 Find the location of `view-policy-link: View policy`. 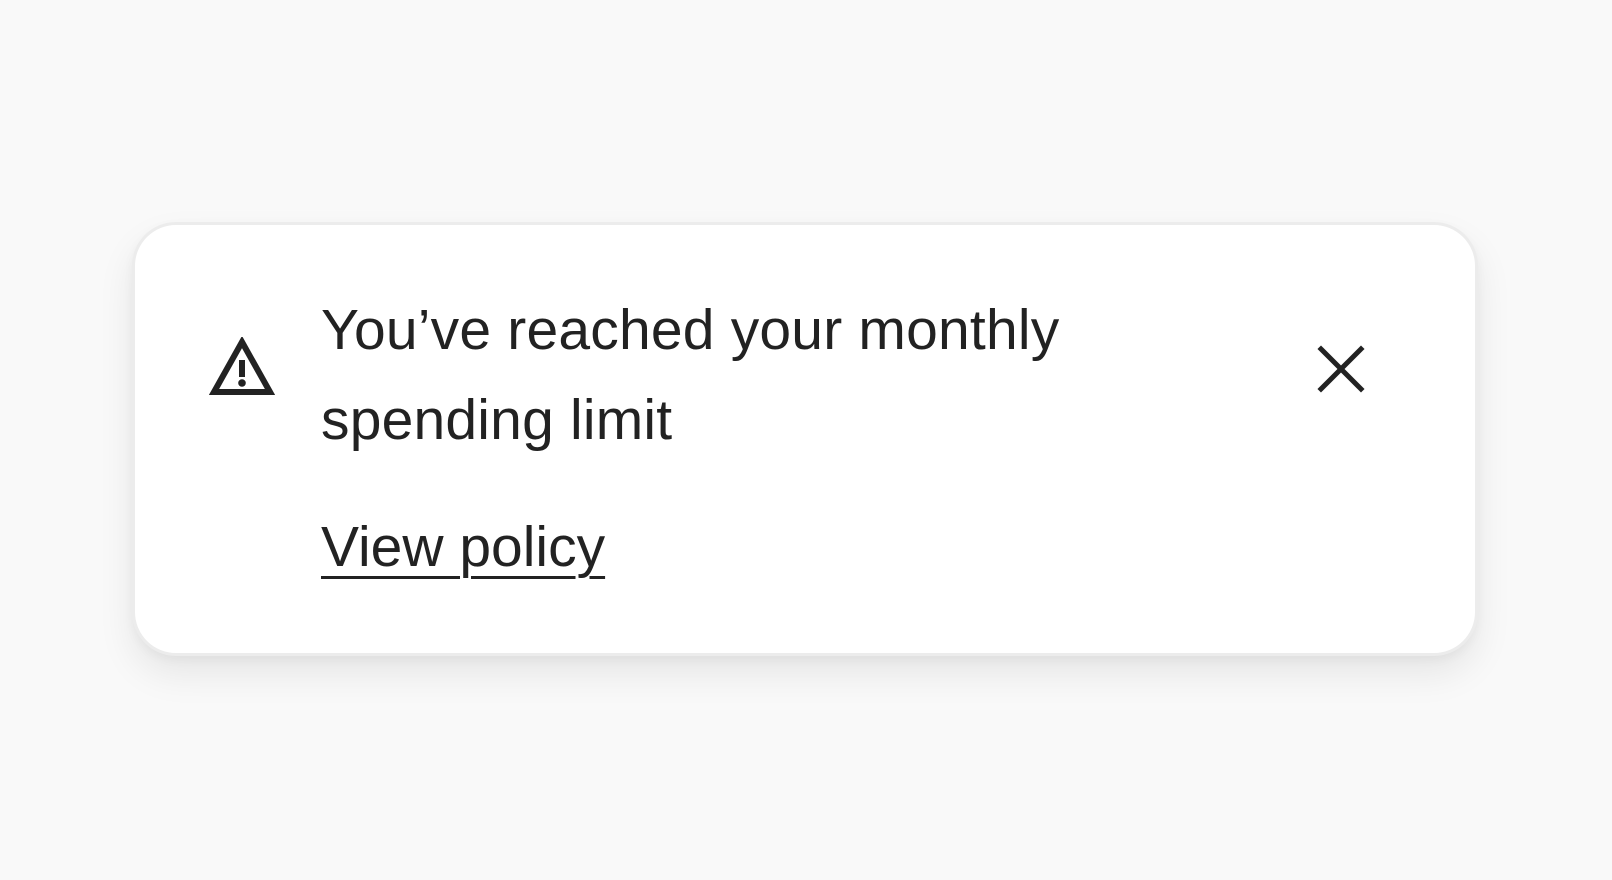

view-policy-link: View policy is located at coordinates (463, 547).